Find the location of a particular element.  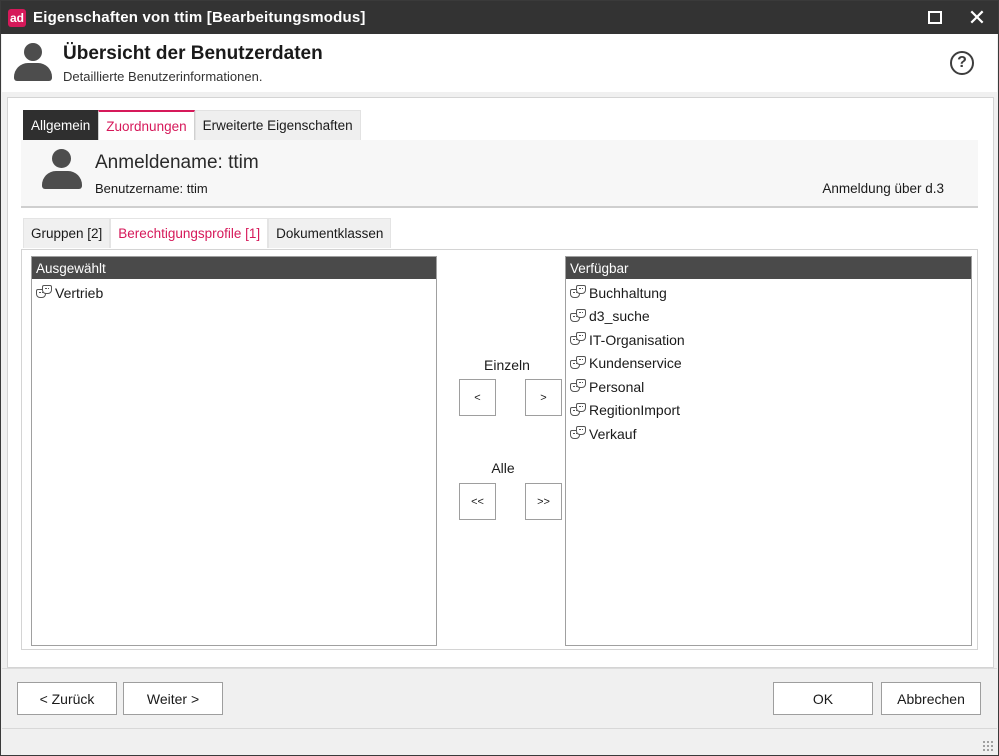

list-item: RegitionImport is located at coordinates (768, 411).